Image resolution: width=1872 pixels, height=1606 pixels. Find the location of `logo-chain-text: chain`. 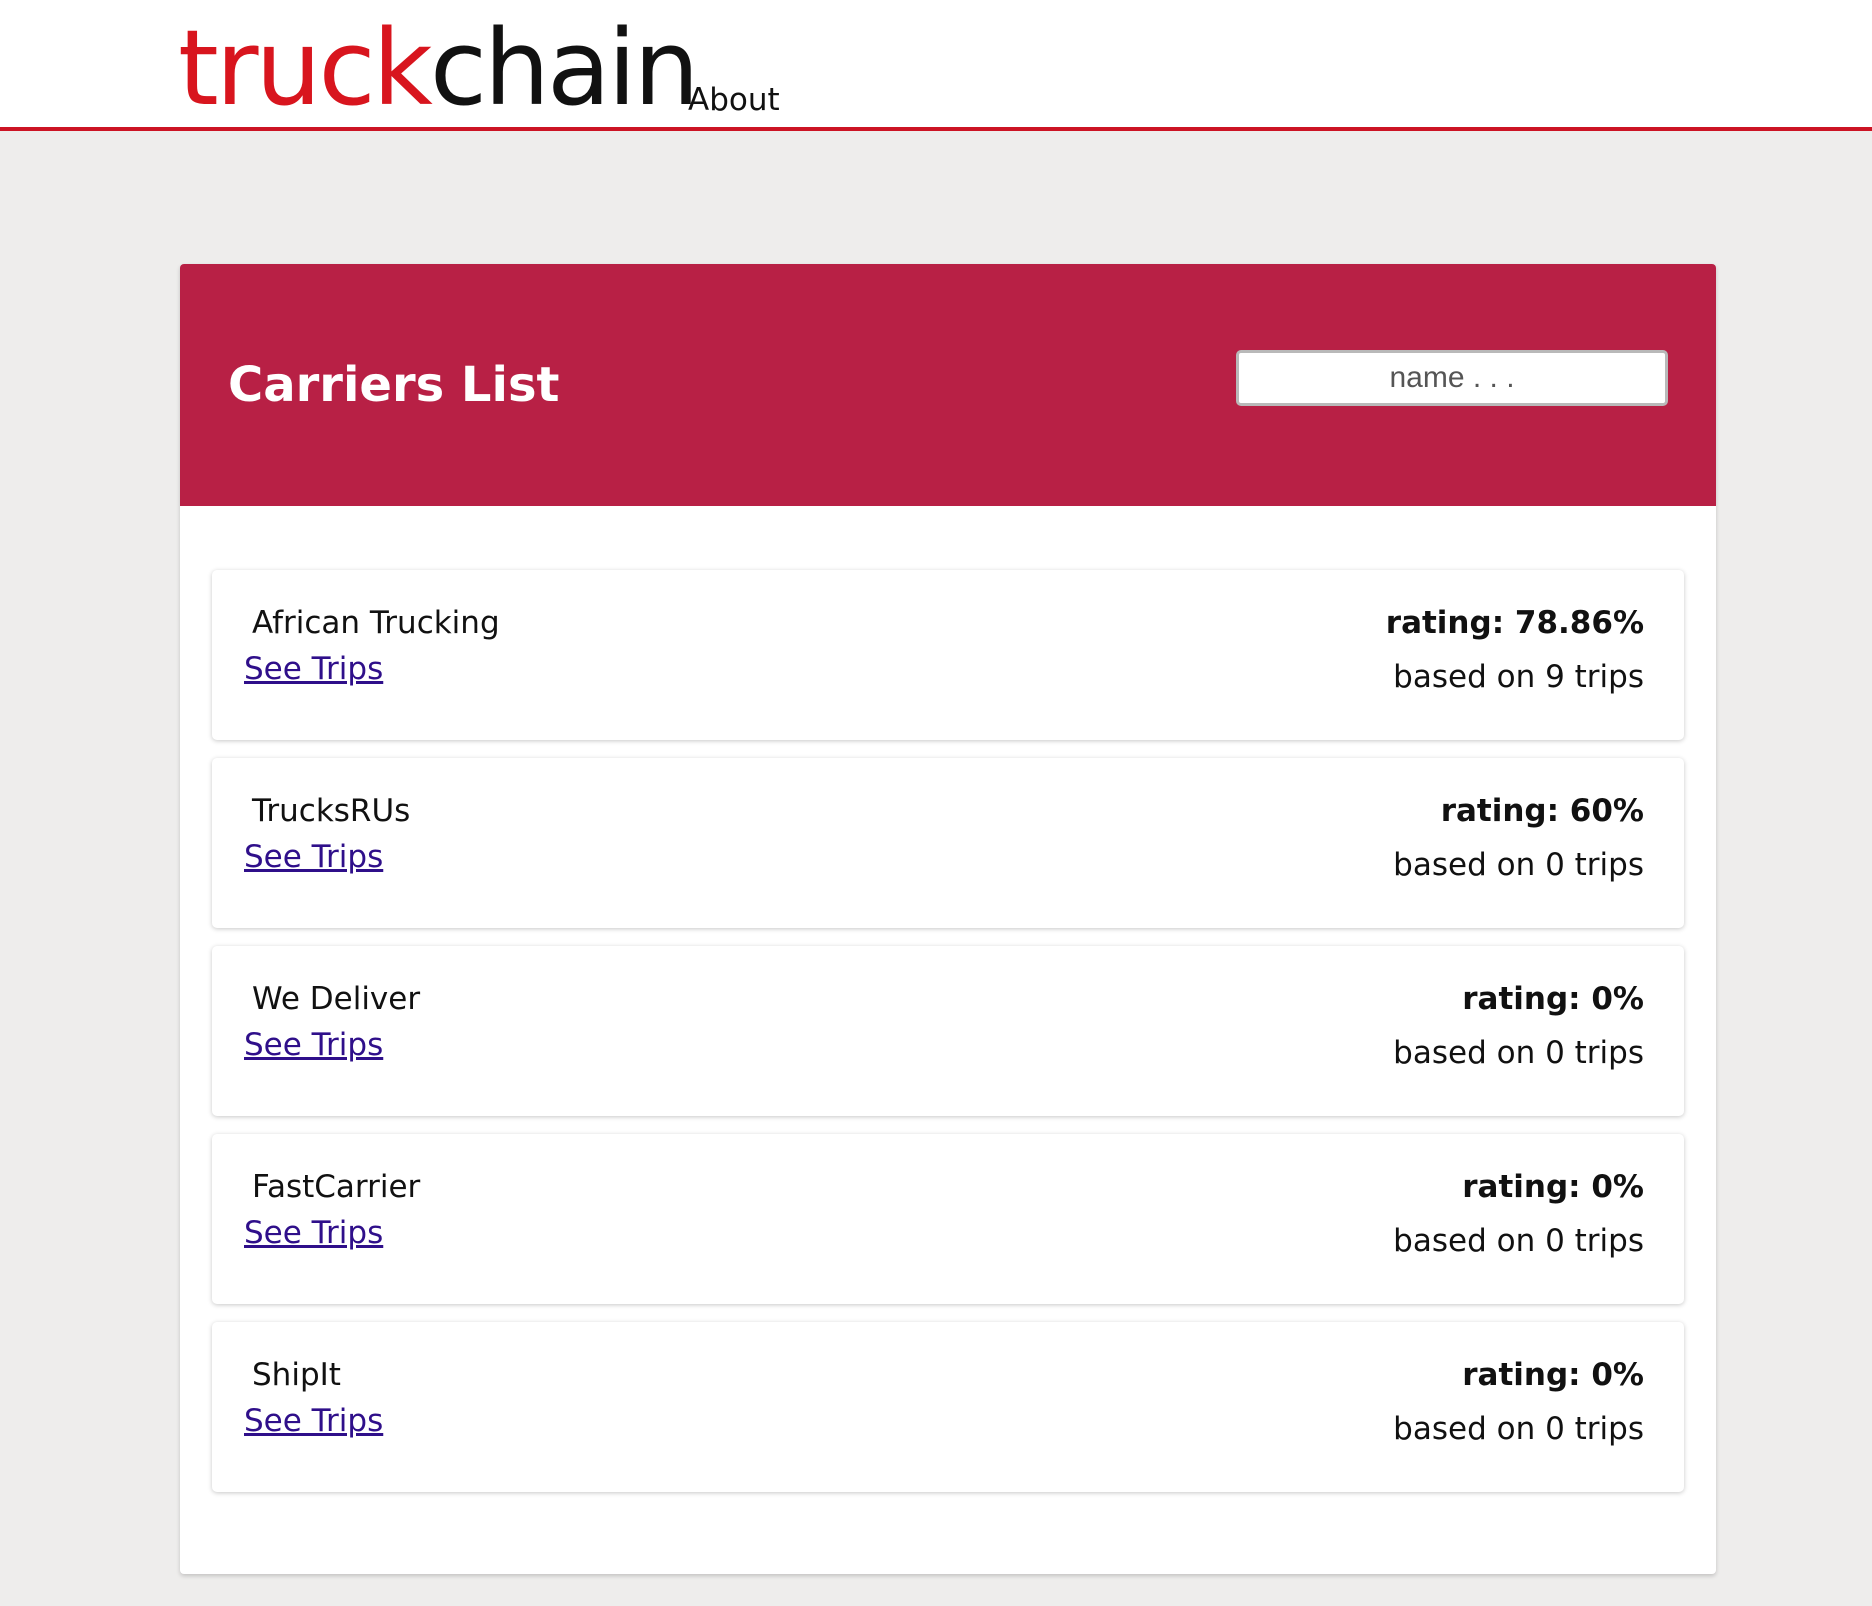

logo-chain-text: chain is located at coordinates (564, 68).